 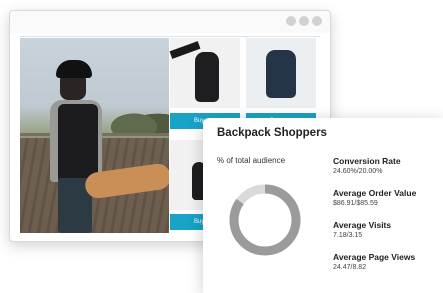 What do you see at coordinates (170, 22) in the screenshot?
I see `window-titlebar` at bounding box center [170, 22].